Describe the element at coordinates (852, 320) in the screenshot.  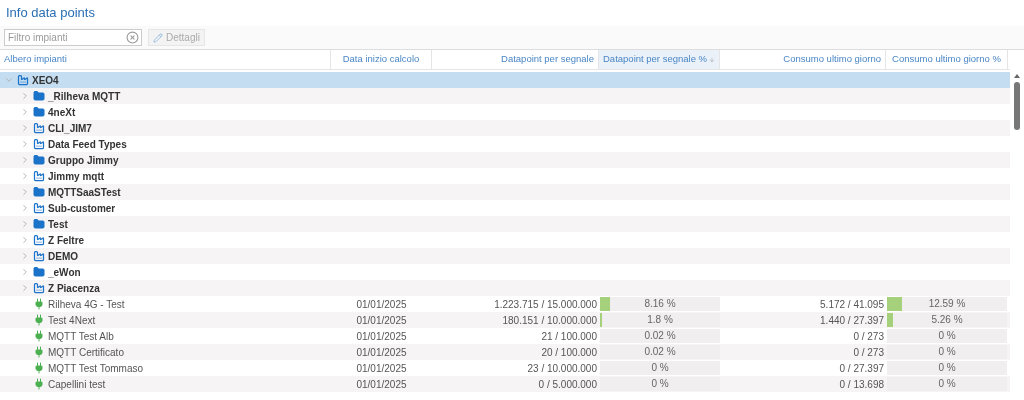
I see `consumption-count: 1.440 / 27.397` at that location.